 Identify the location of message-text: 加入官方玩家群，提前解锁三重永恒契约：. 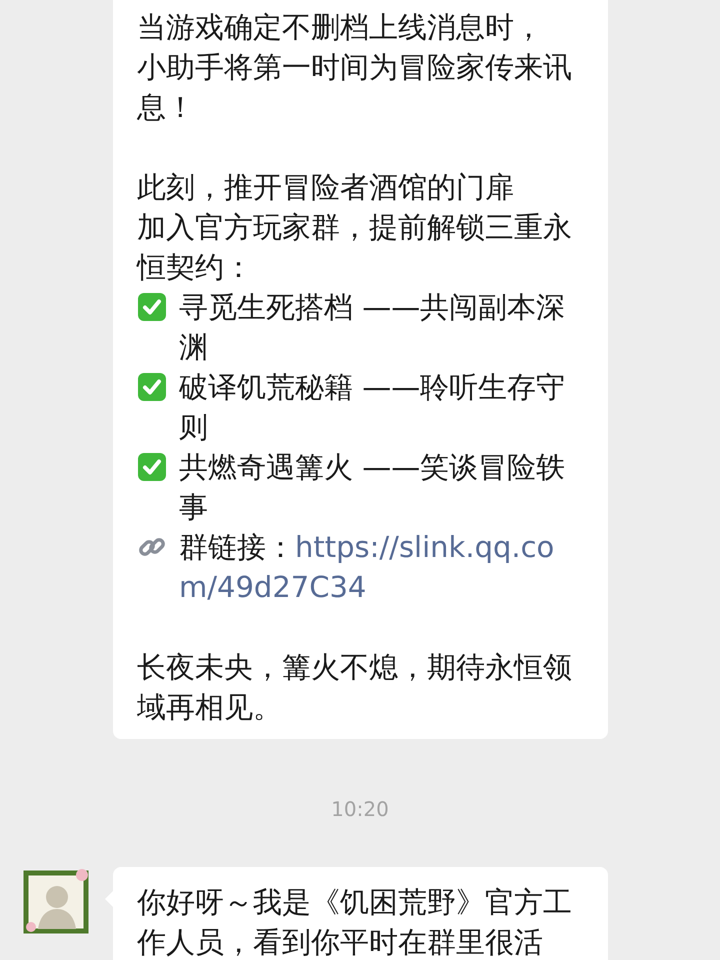
(355, 247).